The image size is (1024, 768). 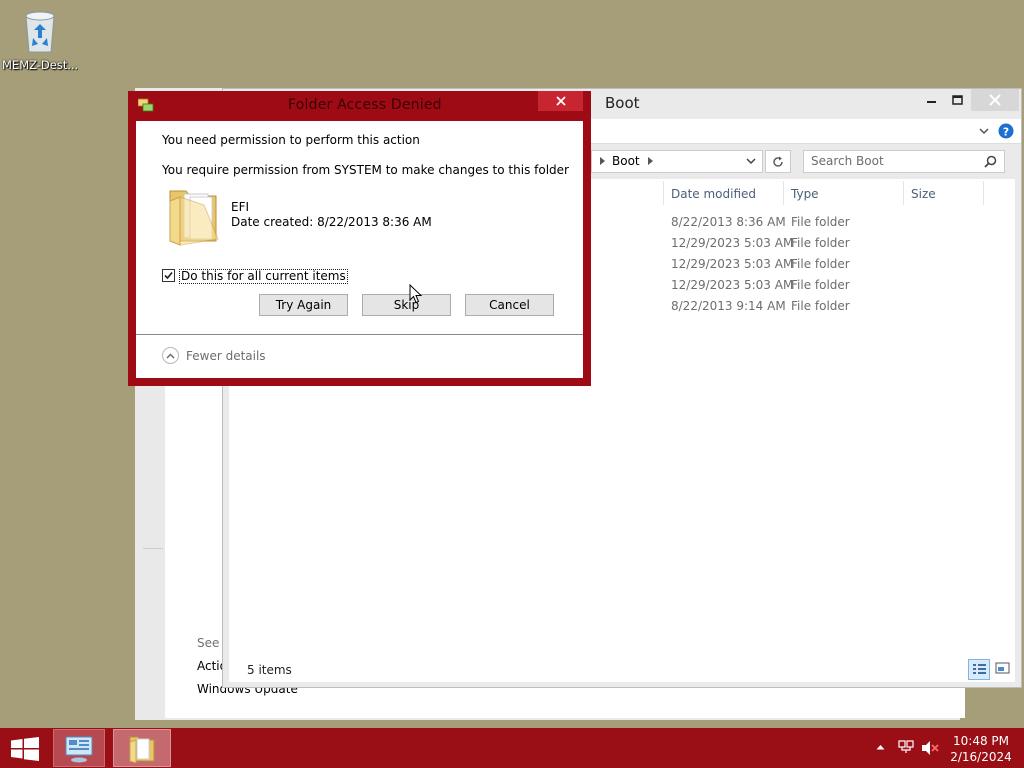 I want to click on recycle-bin-icon, so click(x=40, y=32).